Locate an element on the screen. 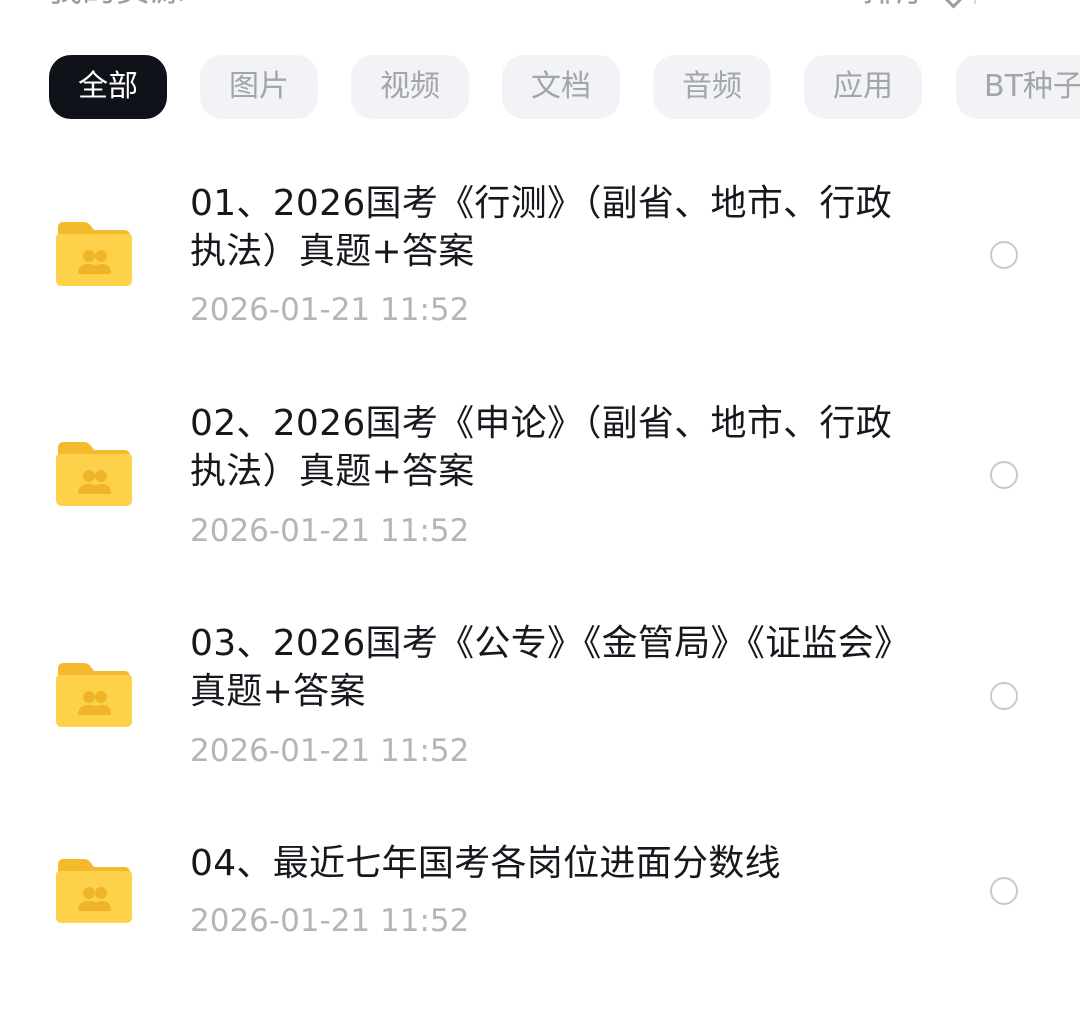 The height and width of the screenshot is (1020, 1080). file-name-line: 04、最近七年国考各岗位进面分数线 is located at coordinates (485, 863).